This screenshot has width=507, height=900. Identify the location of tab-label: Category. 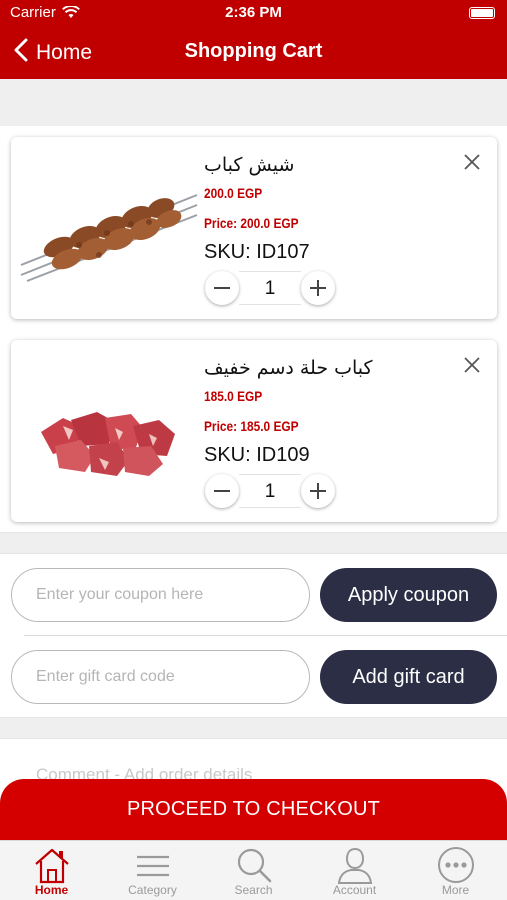
(152, 890).